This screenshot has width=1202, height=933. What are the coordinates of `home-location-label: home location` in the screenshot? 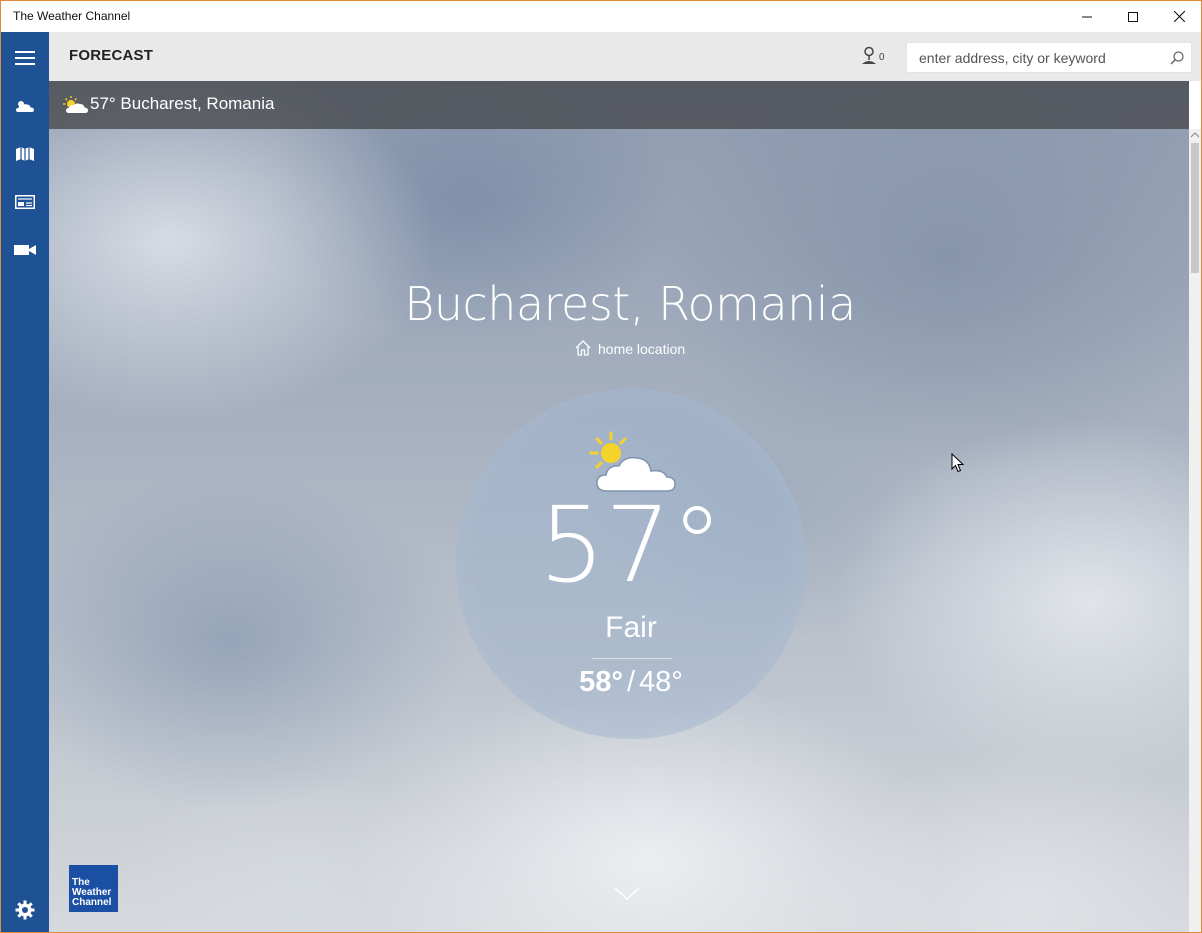 It's located at (642, 349).